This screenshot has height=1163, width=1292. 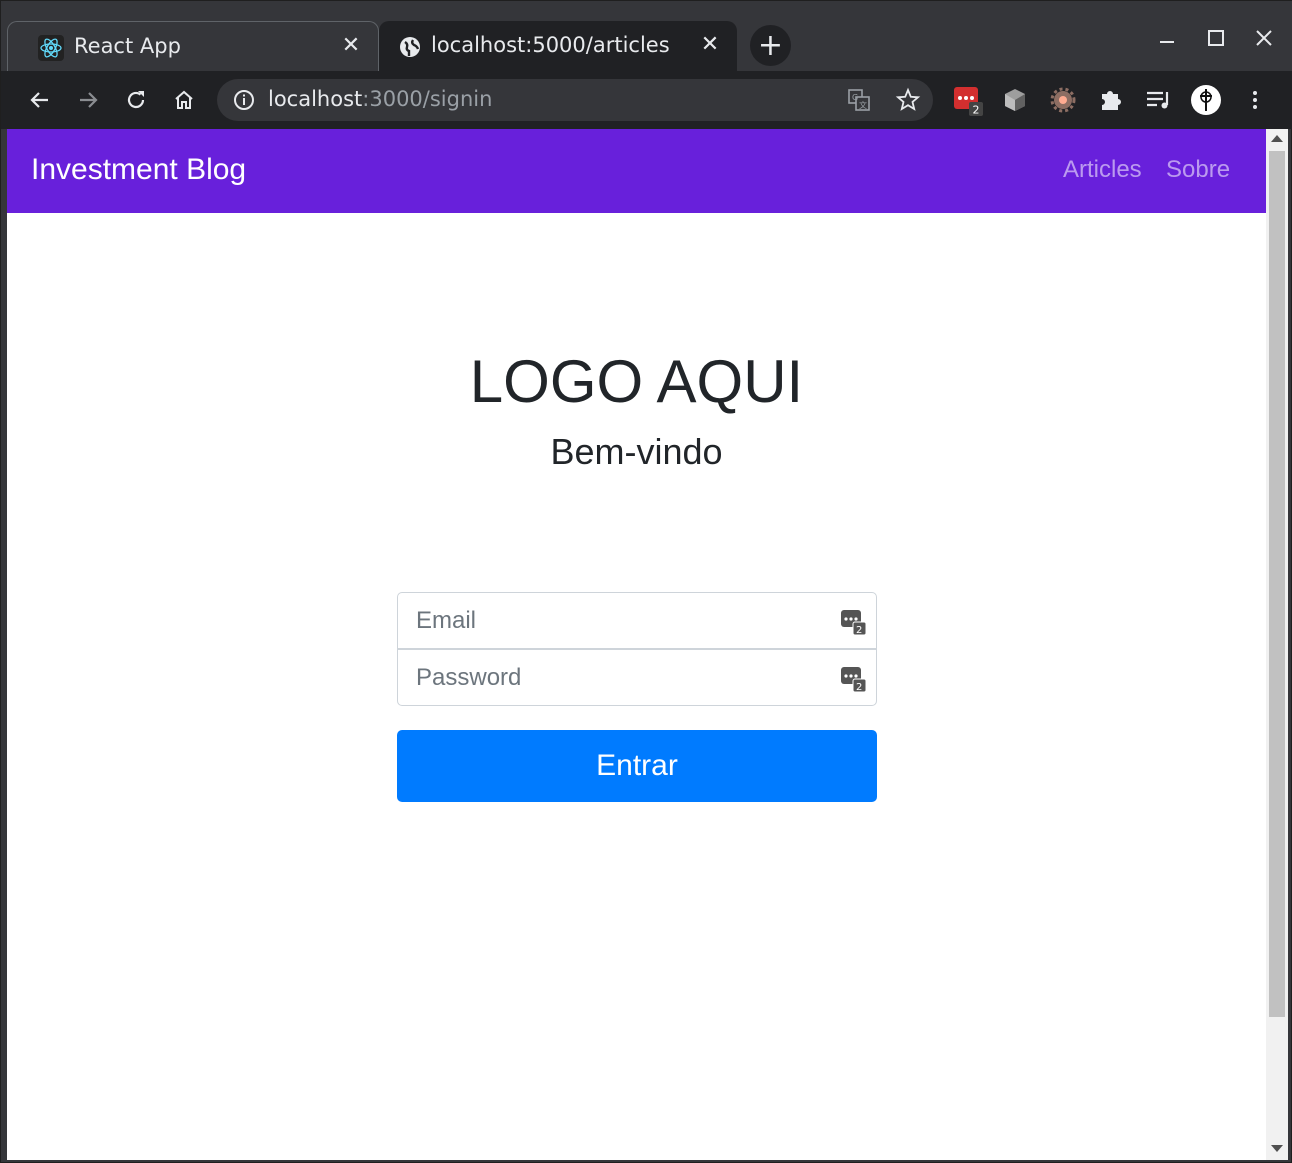 What do you see at coordinates (410, 47) in the screenshot?
I see `globe-icon` at bounding box center [410, 47].